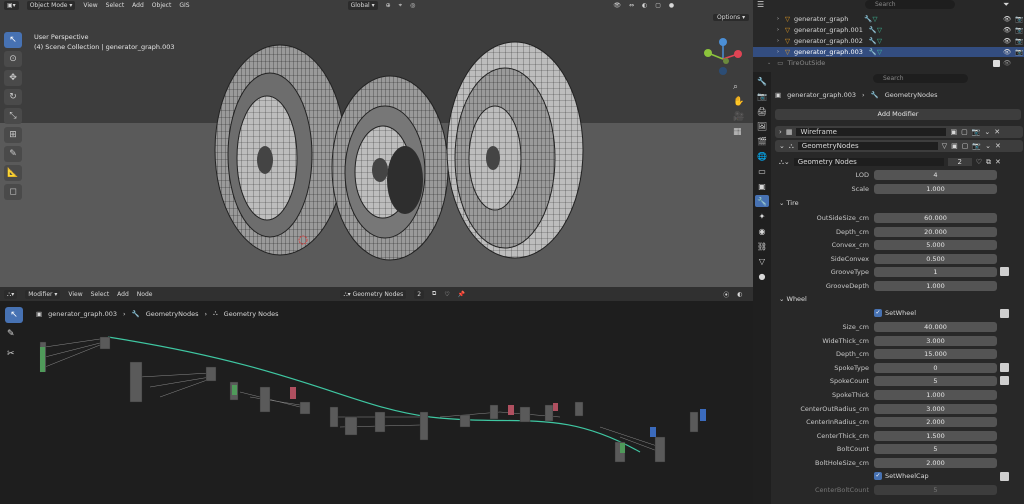  Describe the element at coordinates (987, 132) in the screenshot. I see `dropdown-icon: ⌄` at that location.